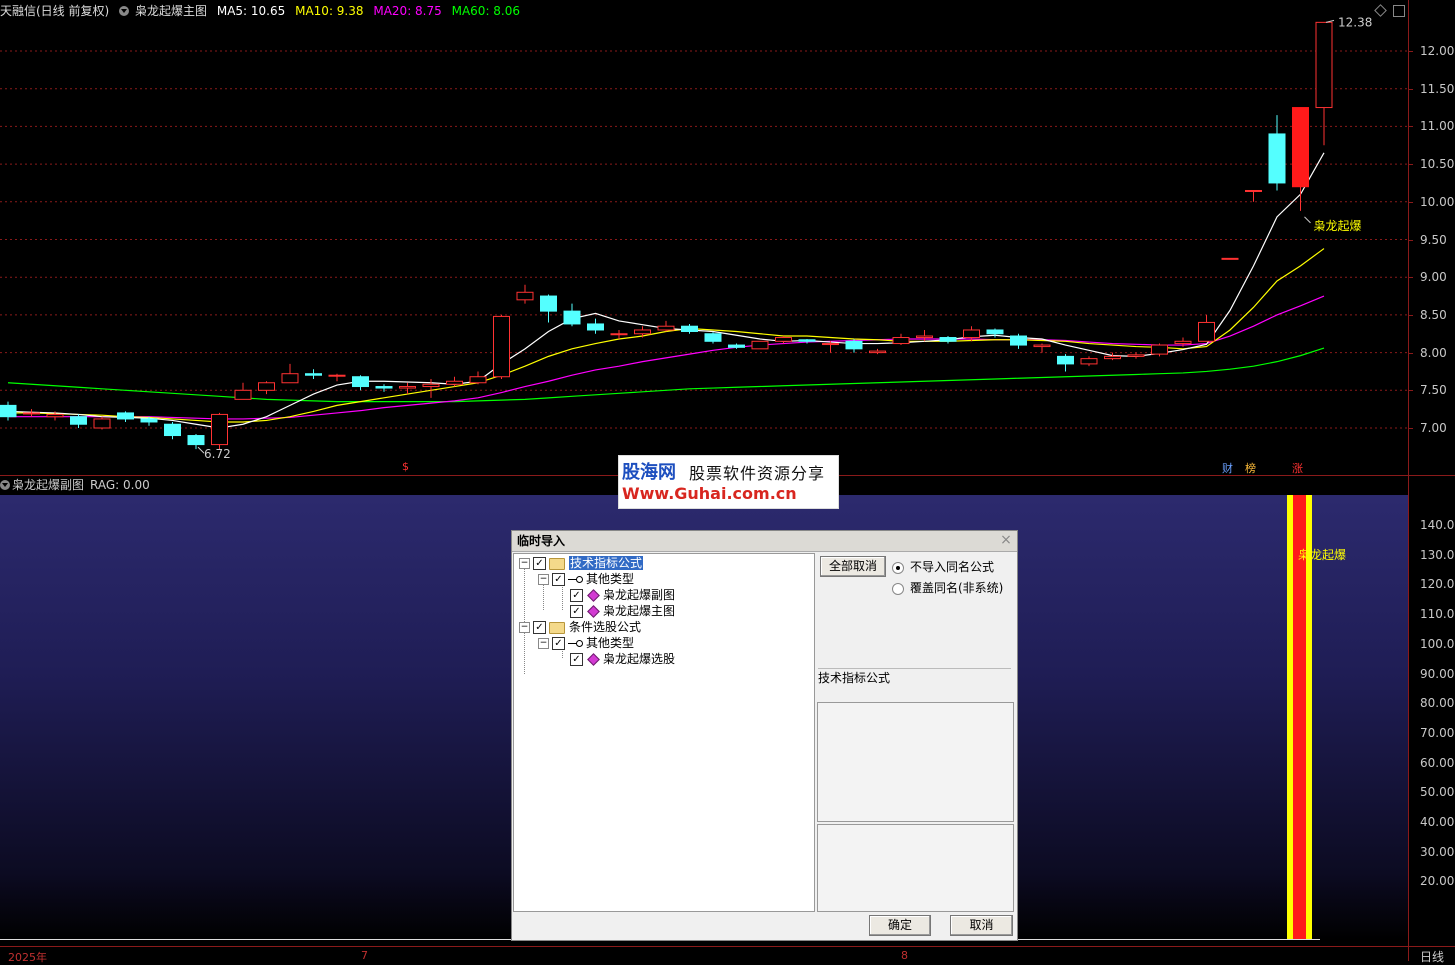 Image resolution: width=1455 pixels, height=965 pixels. Describe the element at coordinates (1437, 673) in the screenshot. I see `sub-axis-label: 90.00` at that location.